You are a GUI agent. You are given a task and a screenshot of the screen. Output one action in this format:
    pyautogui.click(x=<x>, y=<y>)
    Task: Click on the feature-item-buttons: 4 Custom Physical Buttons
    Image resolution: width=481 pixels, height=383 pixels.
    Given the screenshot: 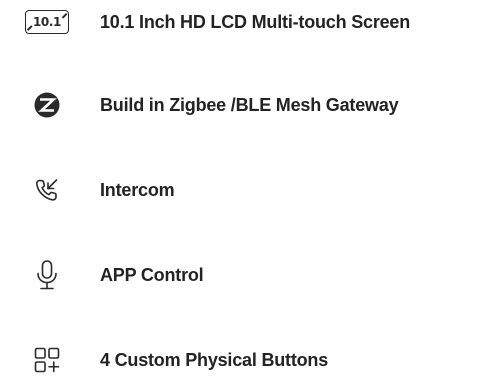 What is the action you would take?
    pyautogui.click(x=240, y=360)
    